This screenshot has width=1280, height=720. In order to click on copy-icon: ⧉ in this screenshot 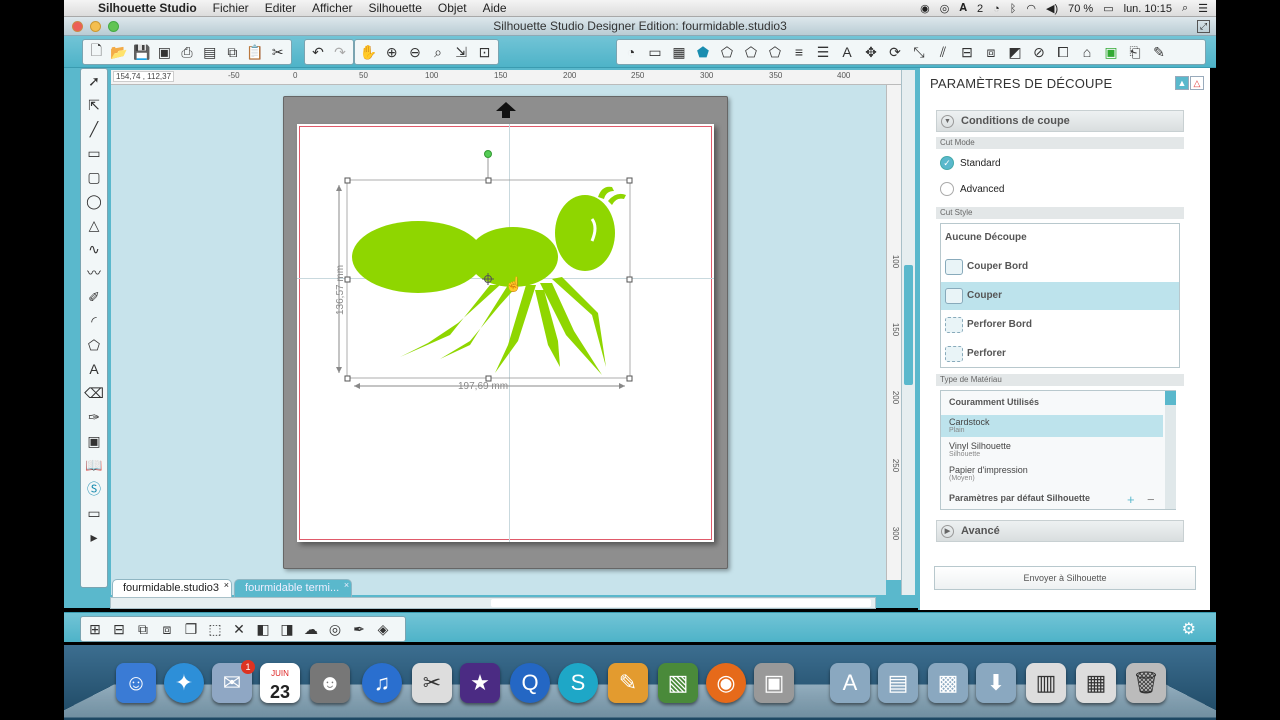, I will do `click(232, 52)`.